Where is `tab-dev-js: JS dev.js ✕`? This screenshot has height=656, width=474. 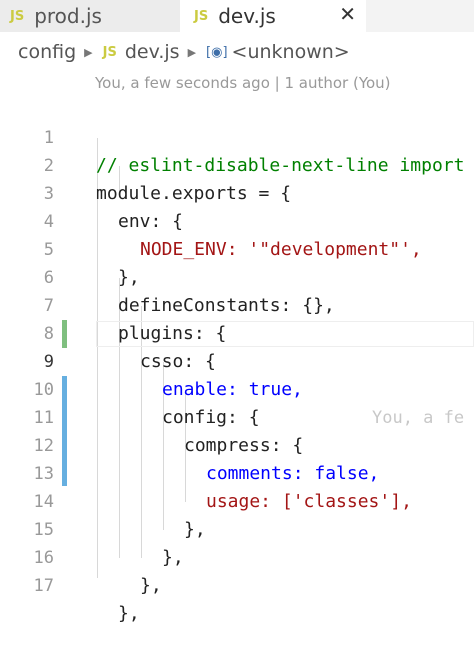
tab-dev-js: JS dev.js ✕ is located at coordinates (273, 16).